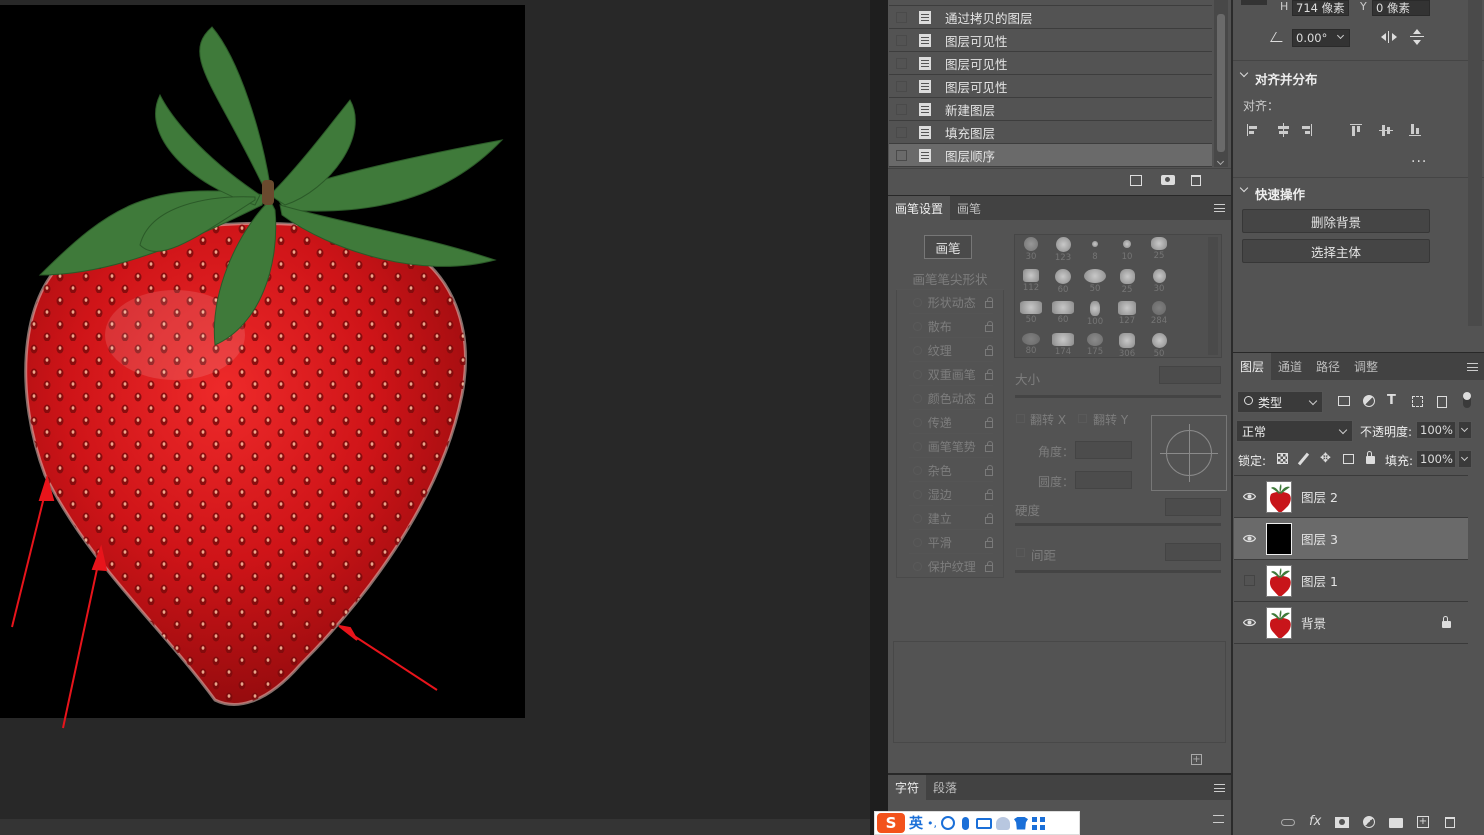  I want to click on layer-row: 图层 3, so click(1351, 539).